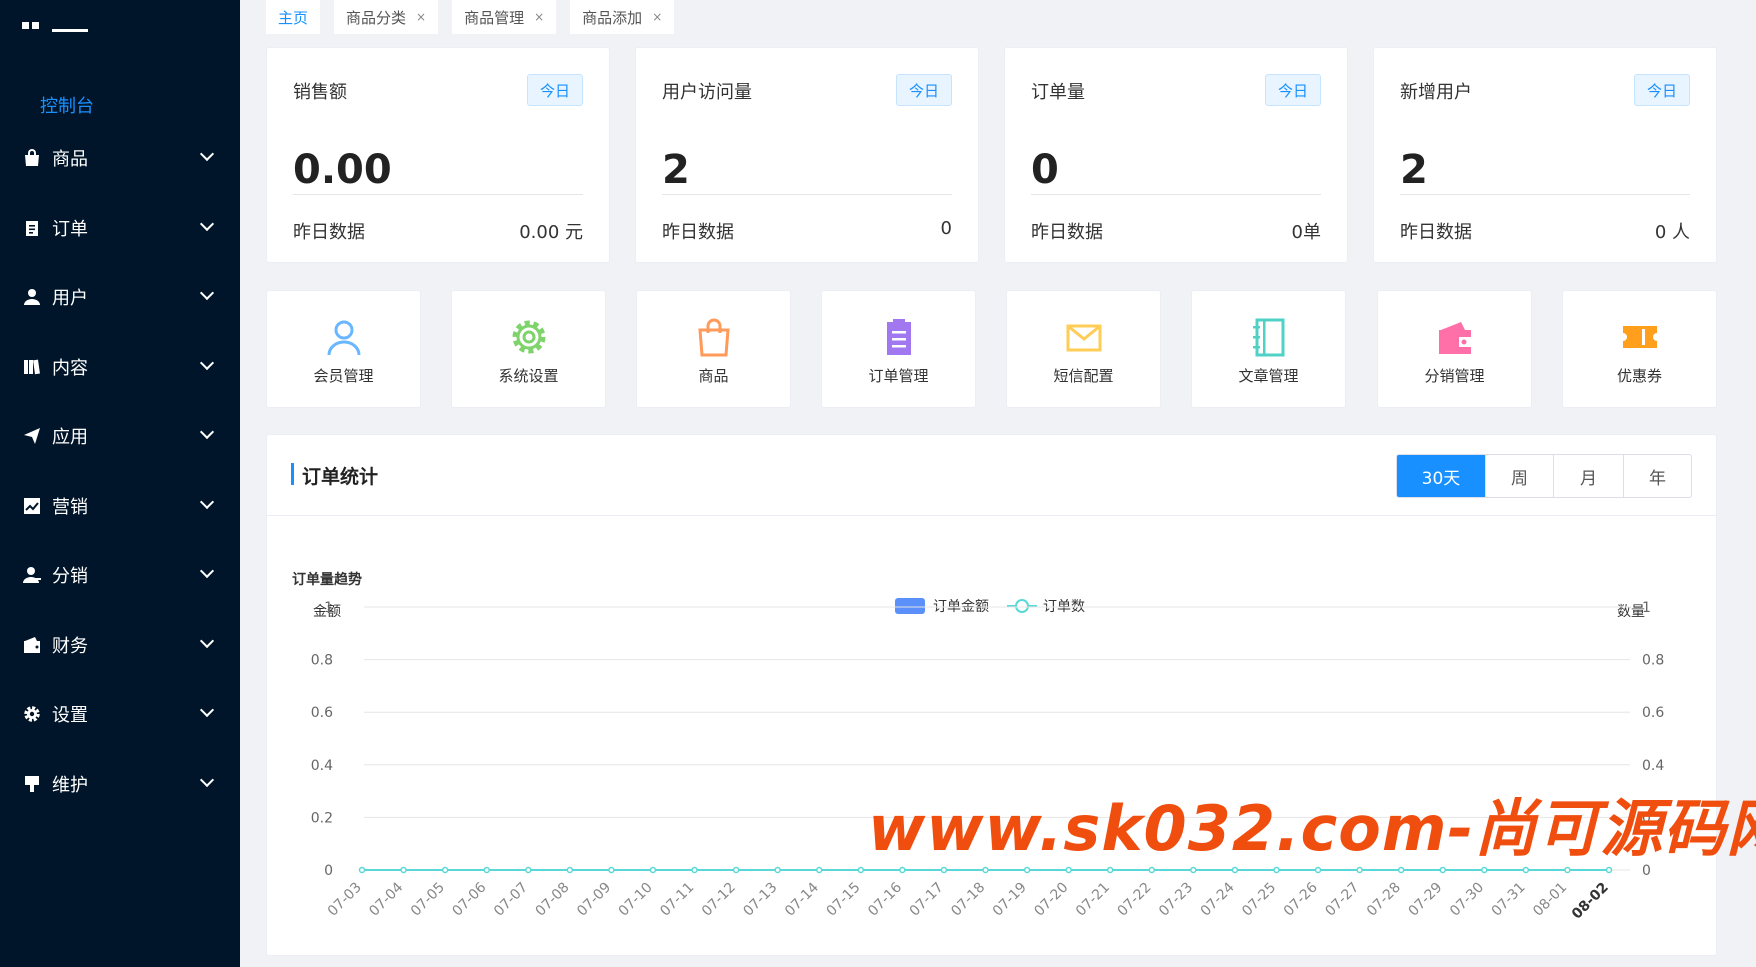 The width and height of the screenshot is (1756, 967). What do you see at coordinates (1384, 900) in the screenshot?
I see `x-tick: 07-28` at bounding box center [1384, 900].